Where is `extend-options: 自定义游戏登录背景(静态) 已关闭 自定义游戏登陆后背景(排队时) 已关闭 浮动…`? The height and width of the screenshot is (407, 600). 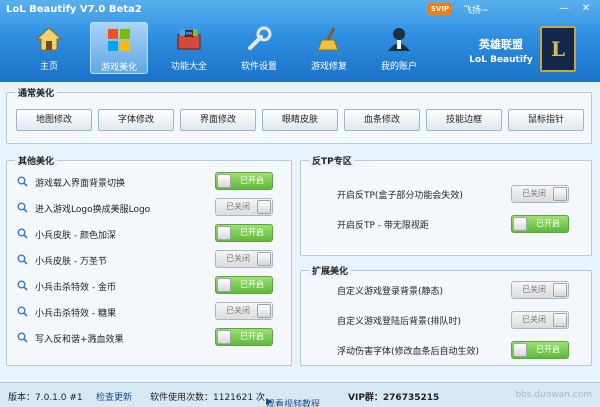
extend-options: 自定义游戏登录背景(静态) 已关闭 自定义游戏登陆后背景(排队时) 已关闭 浮动… is located at coordinates (446, 320).